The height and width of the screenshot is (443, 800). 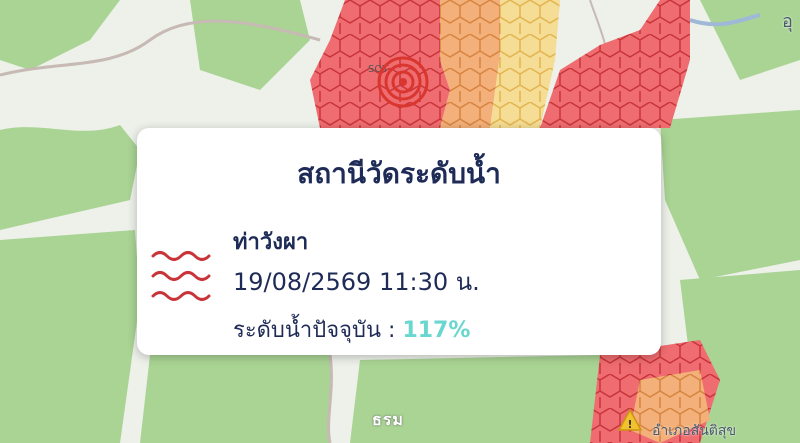 I want to click on water-level-value: 117%, so click(x=436, y=330).